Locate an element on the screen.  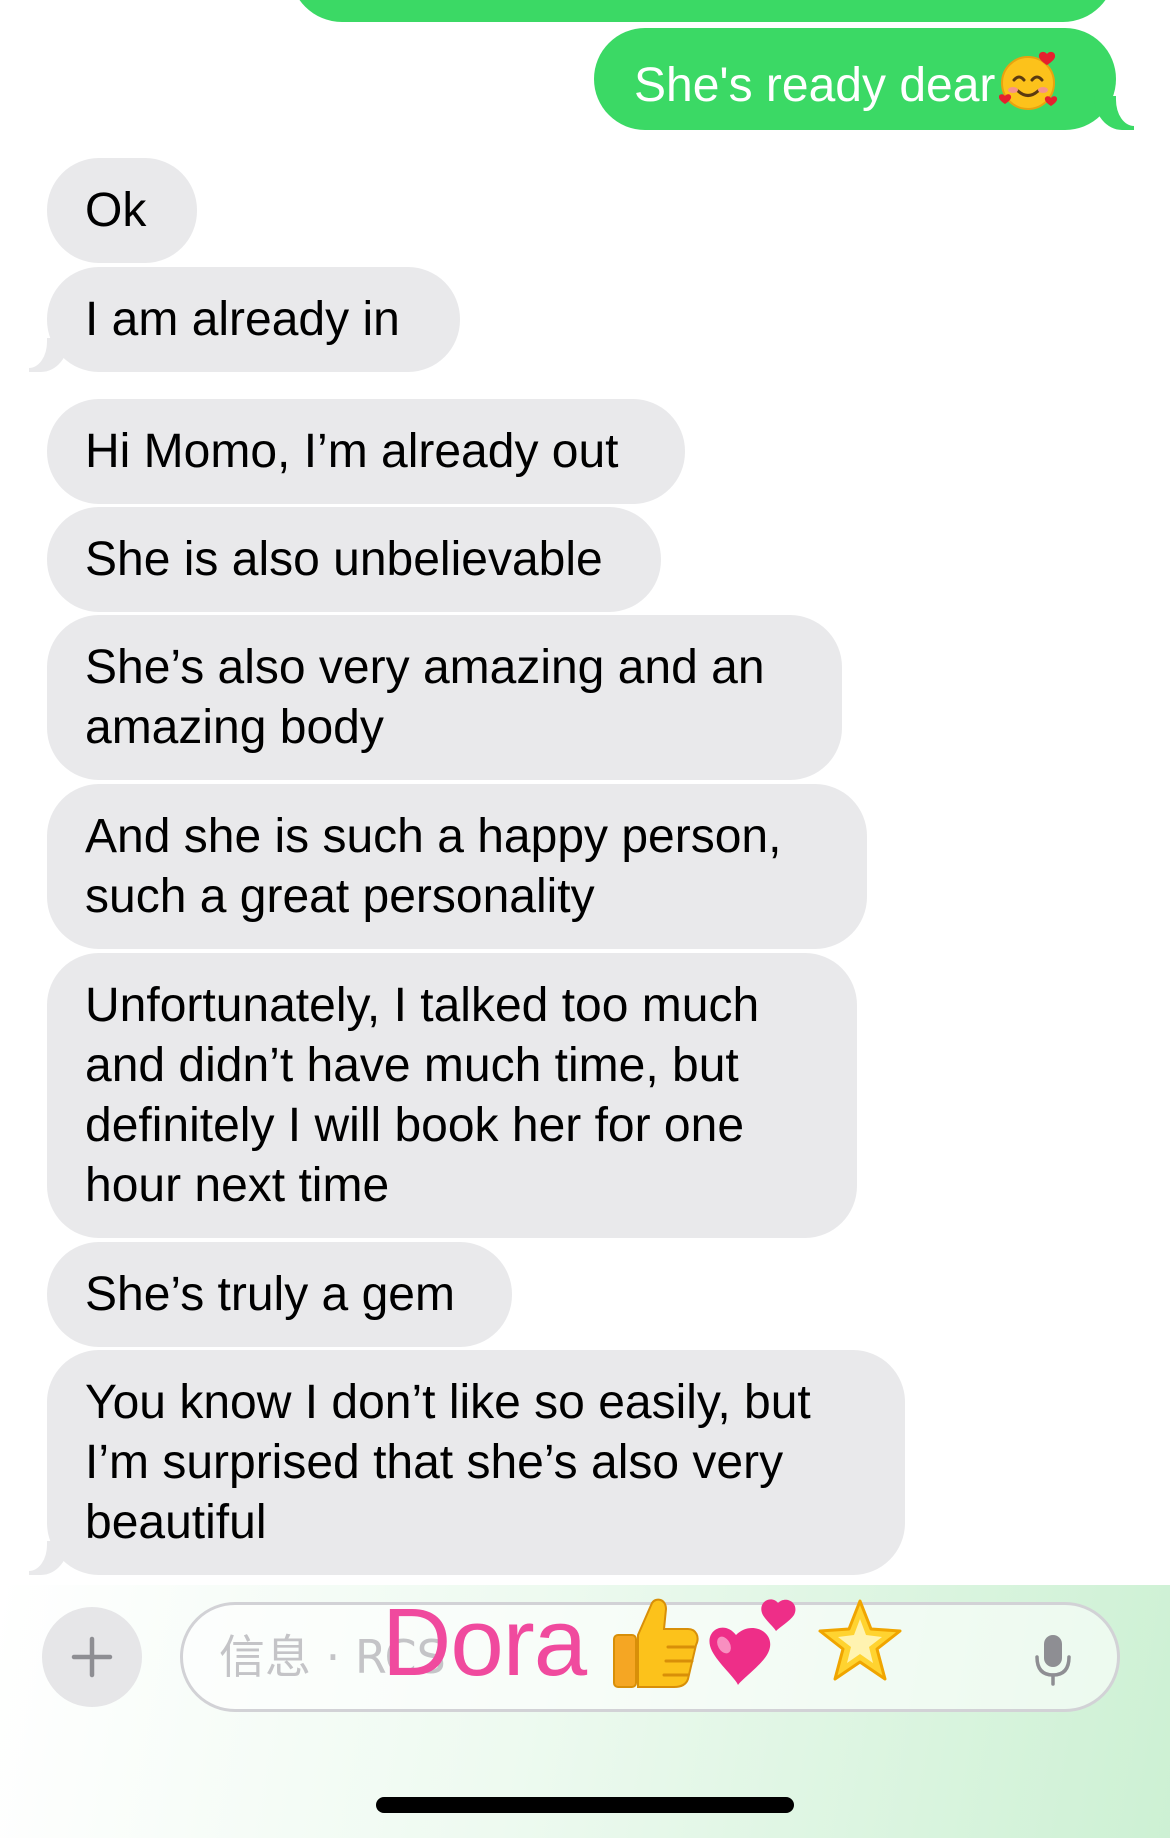
incoming-message-bubble: She is also unbelievable is located at coordinates (354, 559).